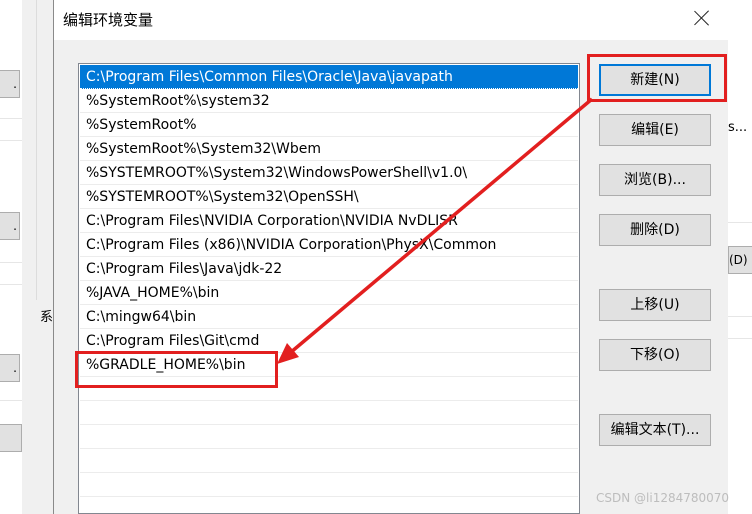  Describe the element at coordinates (329, 293) in the screenshot. I see `list-item: %JAVA_HOME%\bin` at that location.